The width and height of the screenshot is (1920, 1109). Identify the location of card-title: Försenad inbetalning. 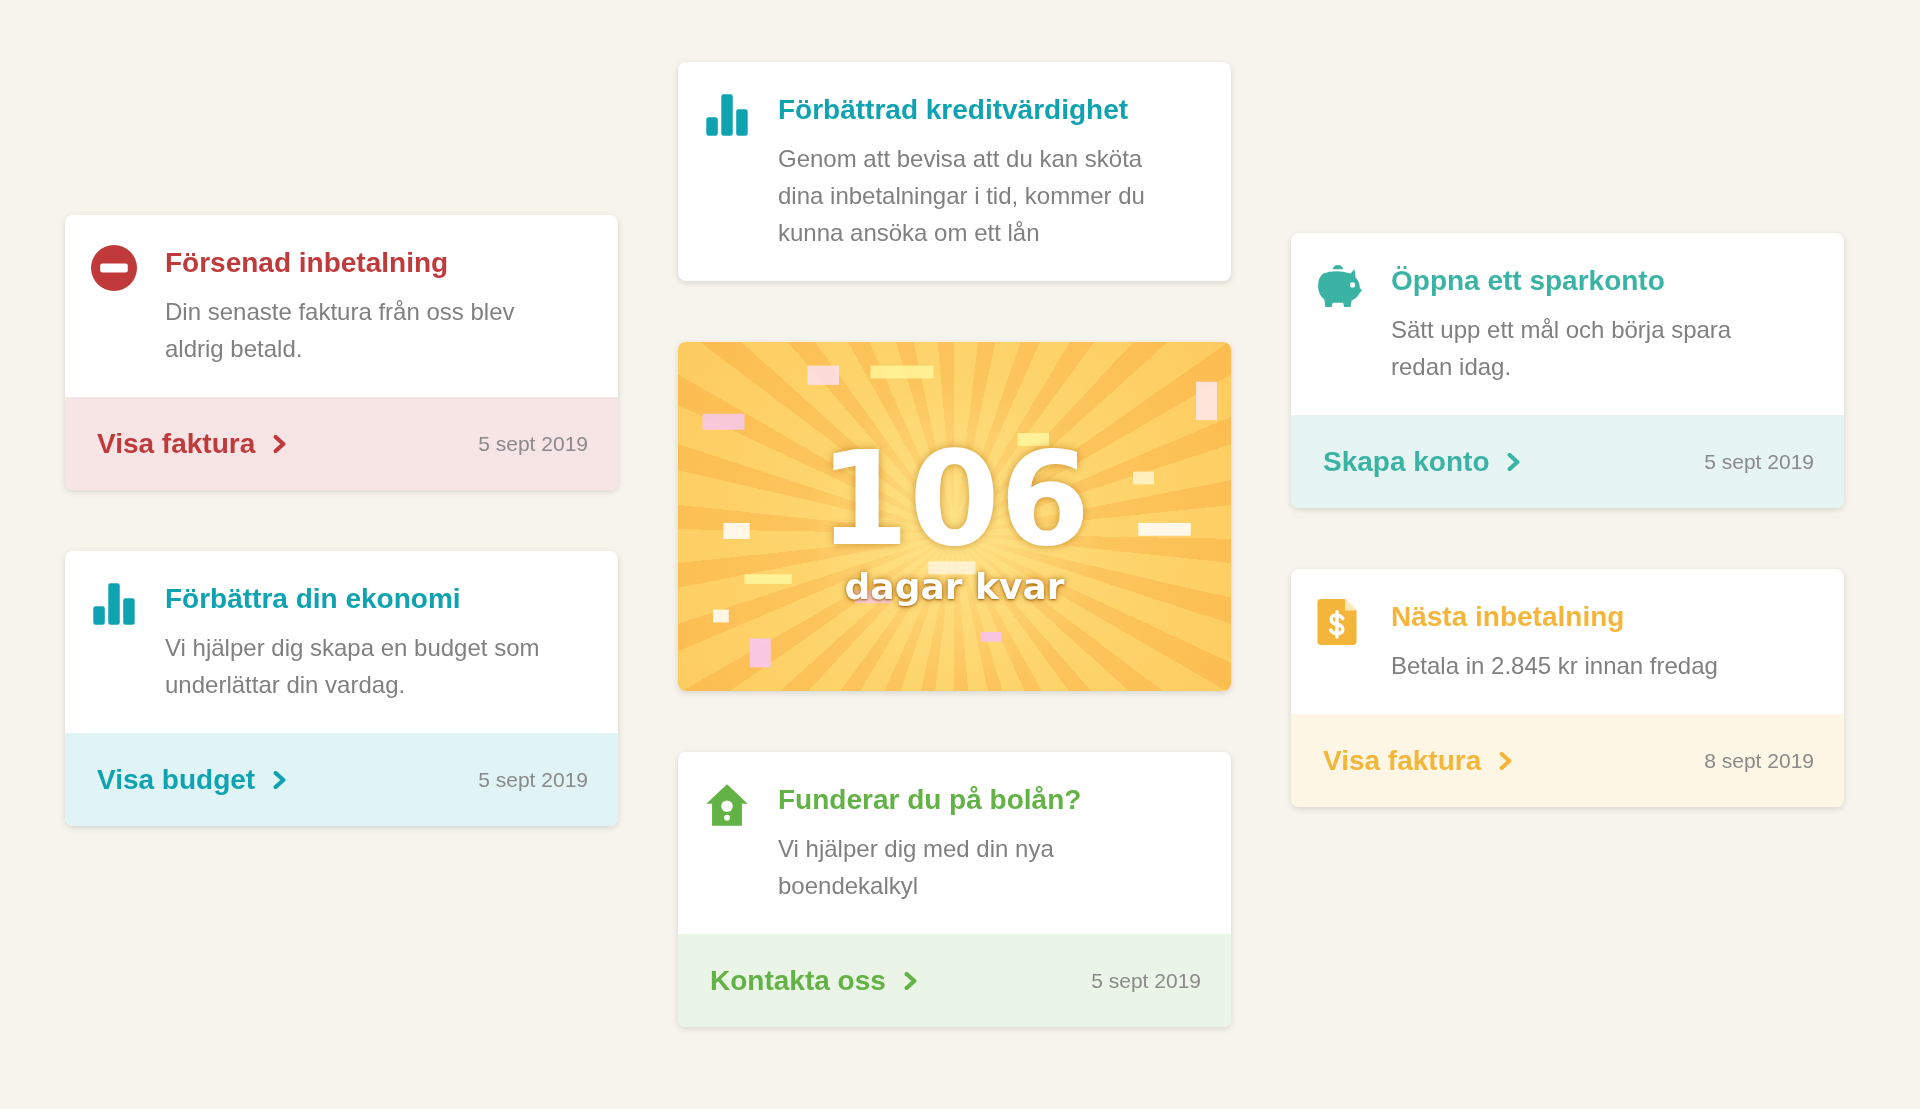
(307, 263).